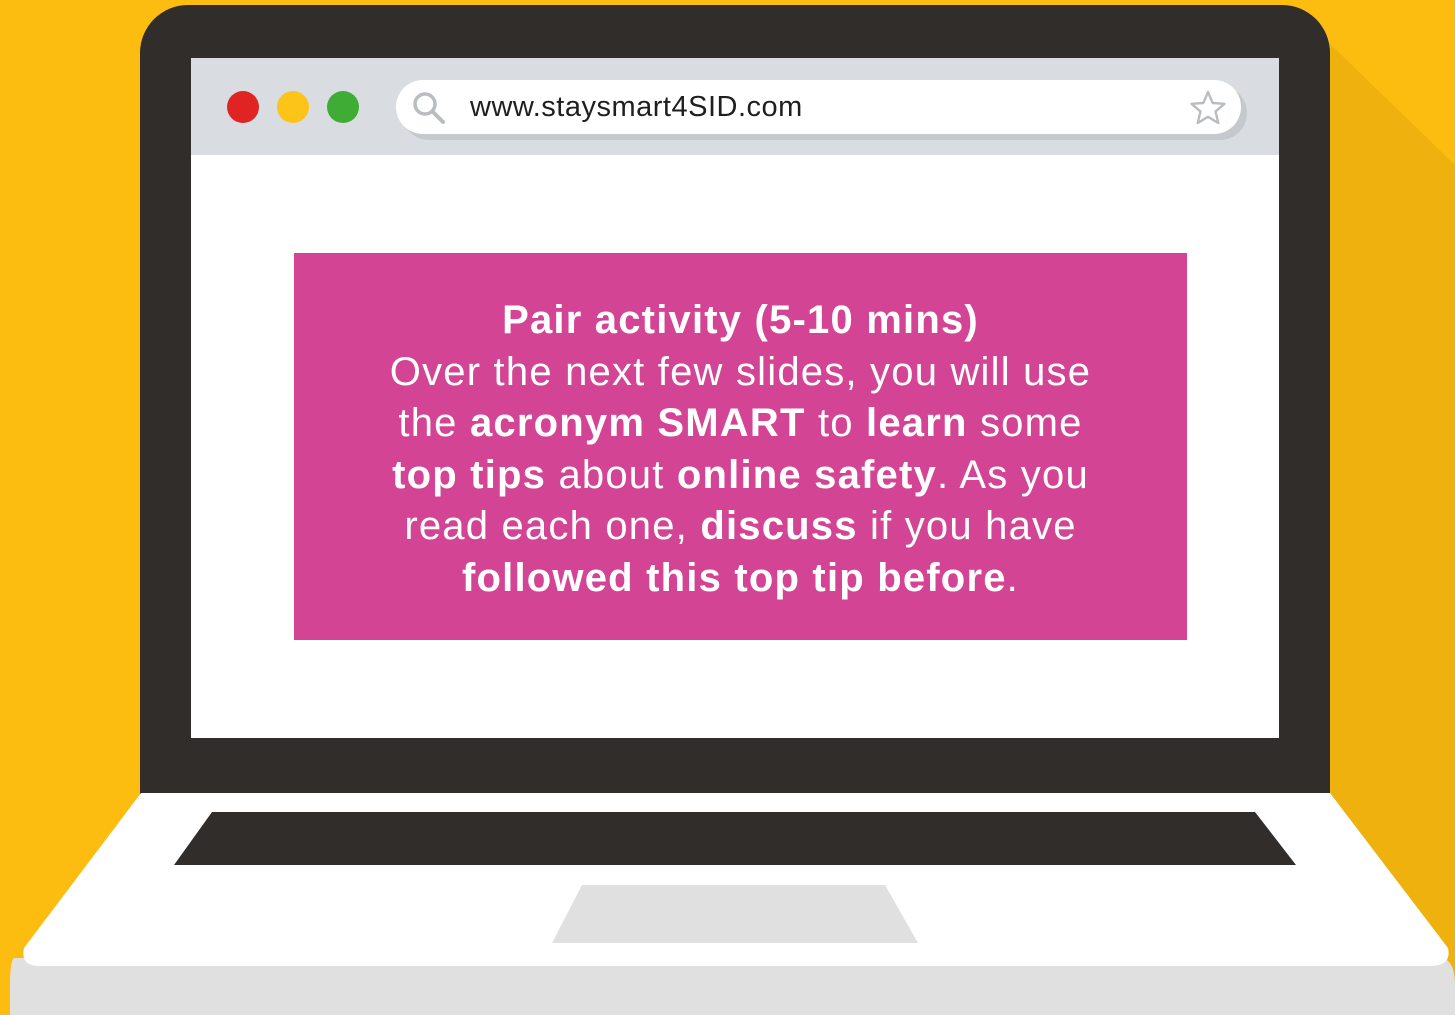  I want to click on keyboard, so click(735, 838).